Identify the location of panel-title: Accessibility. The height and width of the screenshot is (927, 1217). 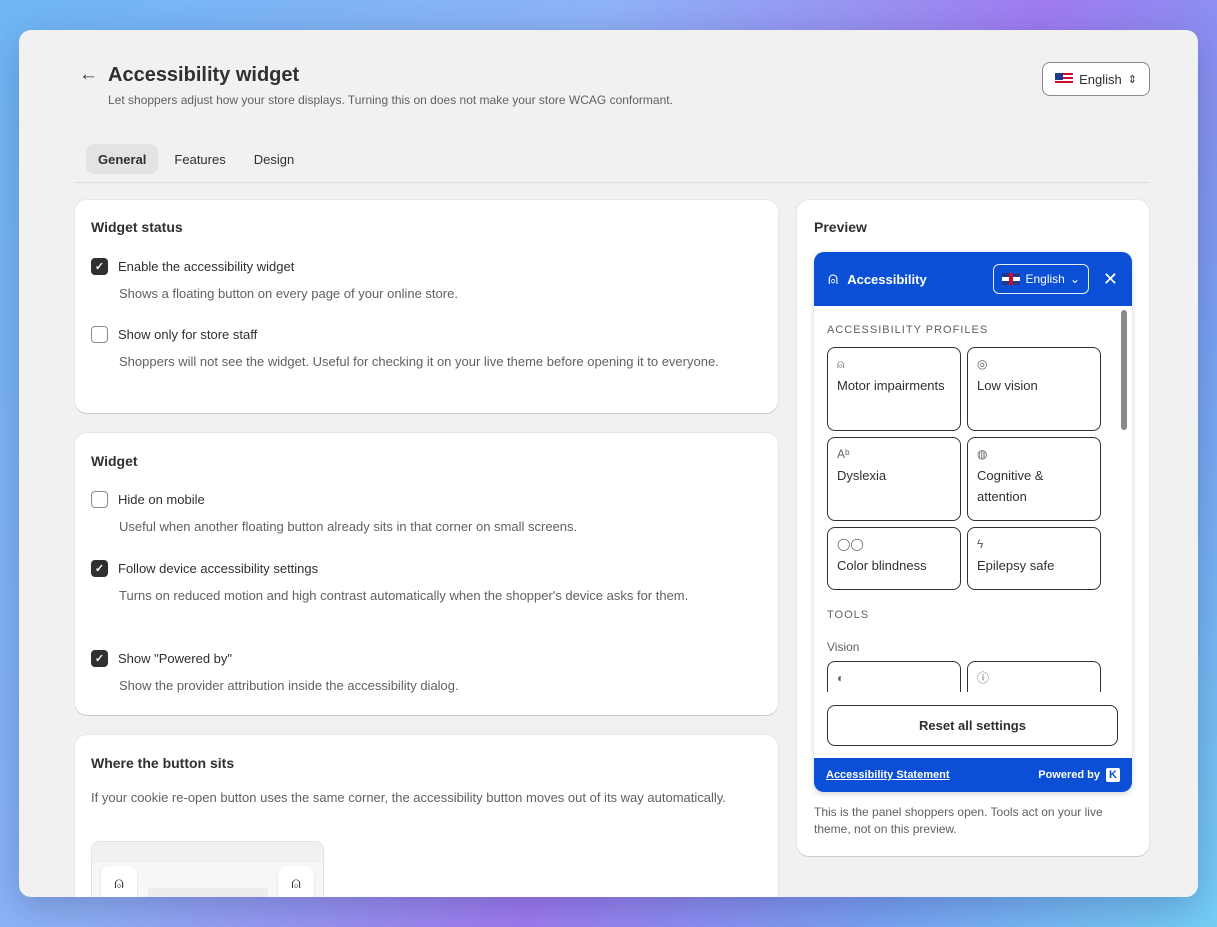
(887, 279).